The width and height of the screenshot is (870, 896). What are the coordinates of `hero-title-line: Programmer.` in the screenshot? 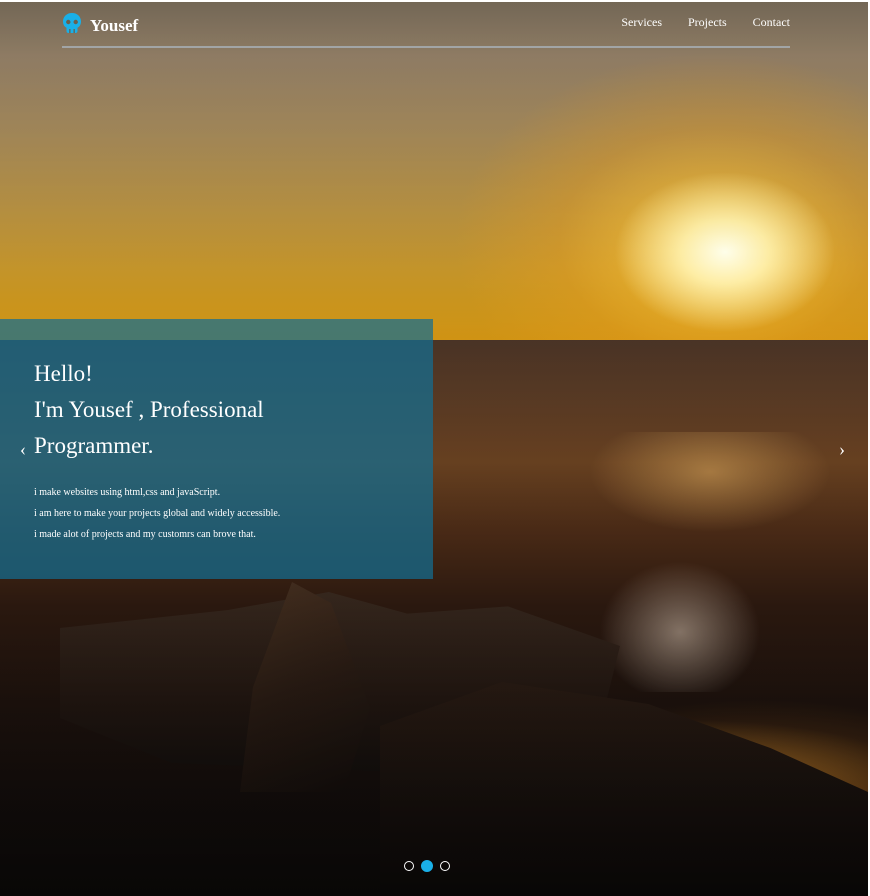 It's located at (94, 445).